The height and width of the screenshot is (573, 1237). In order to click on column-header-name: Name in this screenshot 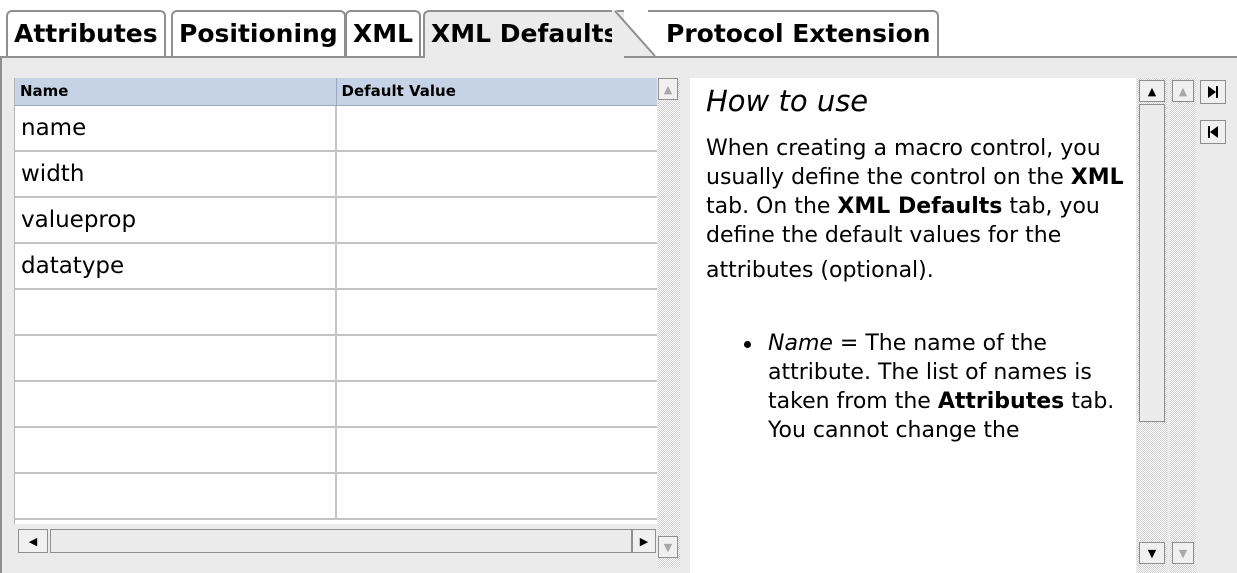, I will do `click(176, 91)`.